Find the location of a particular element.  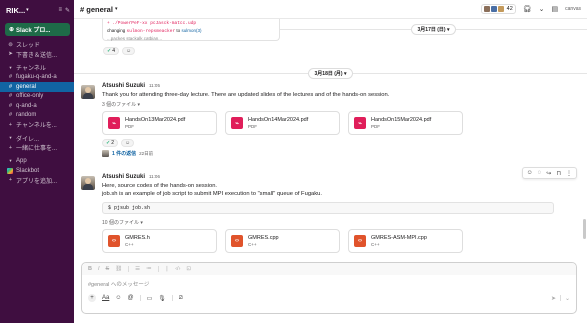

date-label: 3月17日 (日) is located at coordinates (431, 29).